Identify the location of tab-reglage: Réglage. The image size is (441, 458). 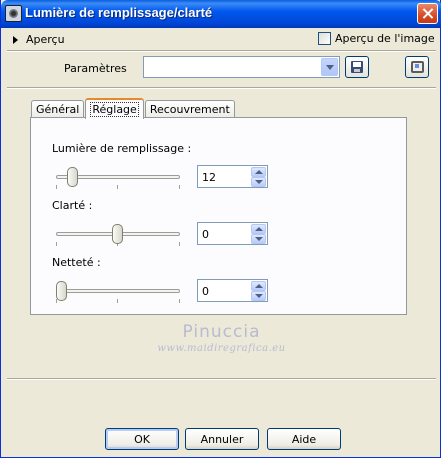
(114, 108).